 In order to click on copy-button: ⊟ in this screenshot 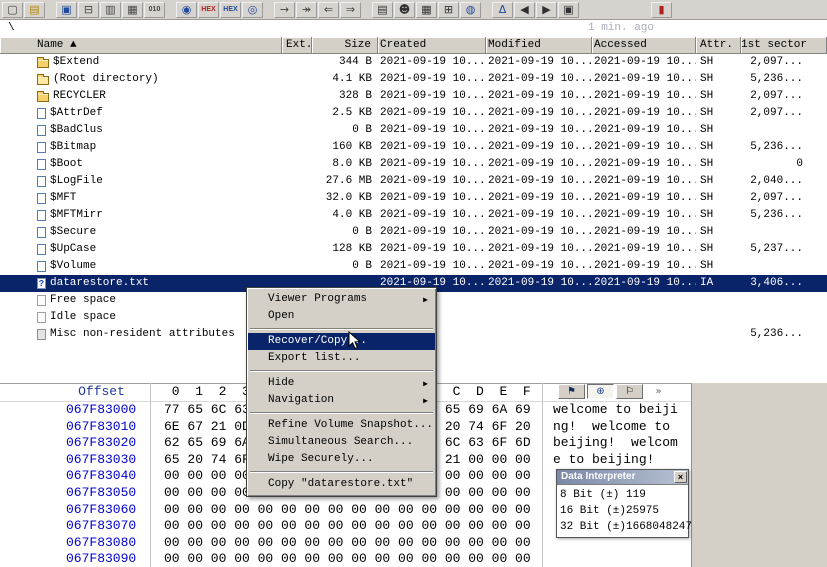, I will do `click(88, 9)`.